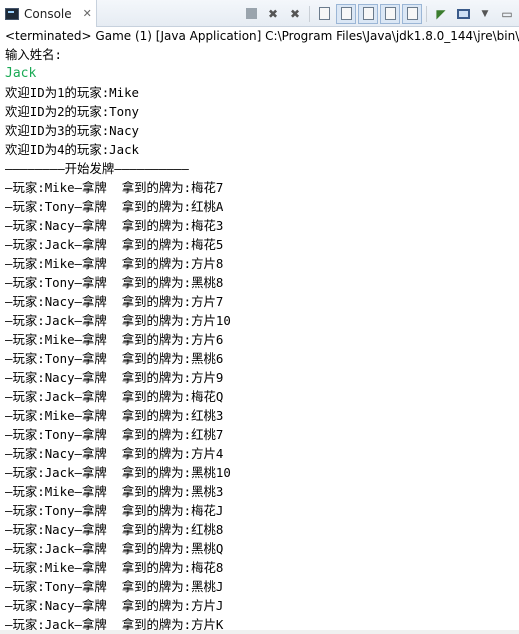  I want to click on open-console-icon: ◤, so click(441, 14).